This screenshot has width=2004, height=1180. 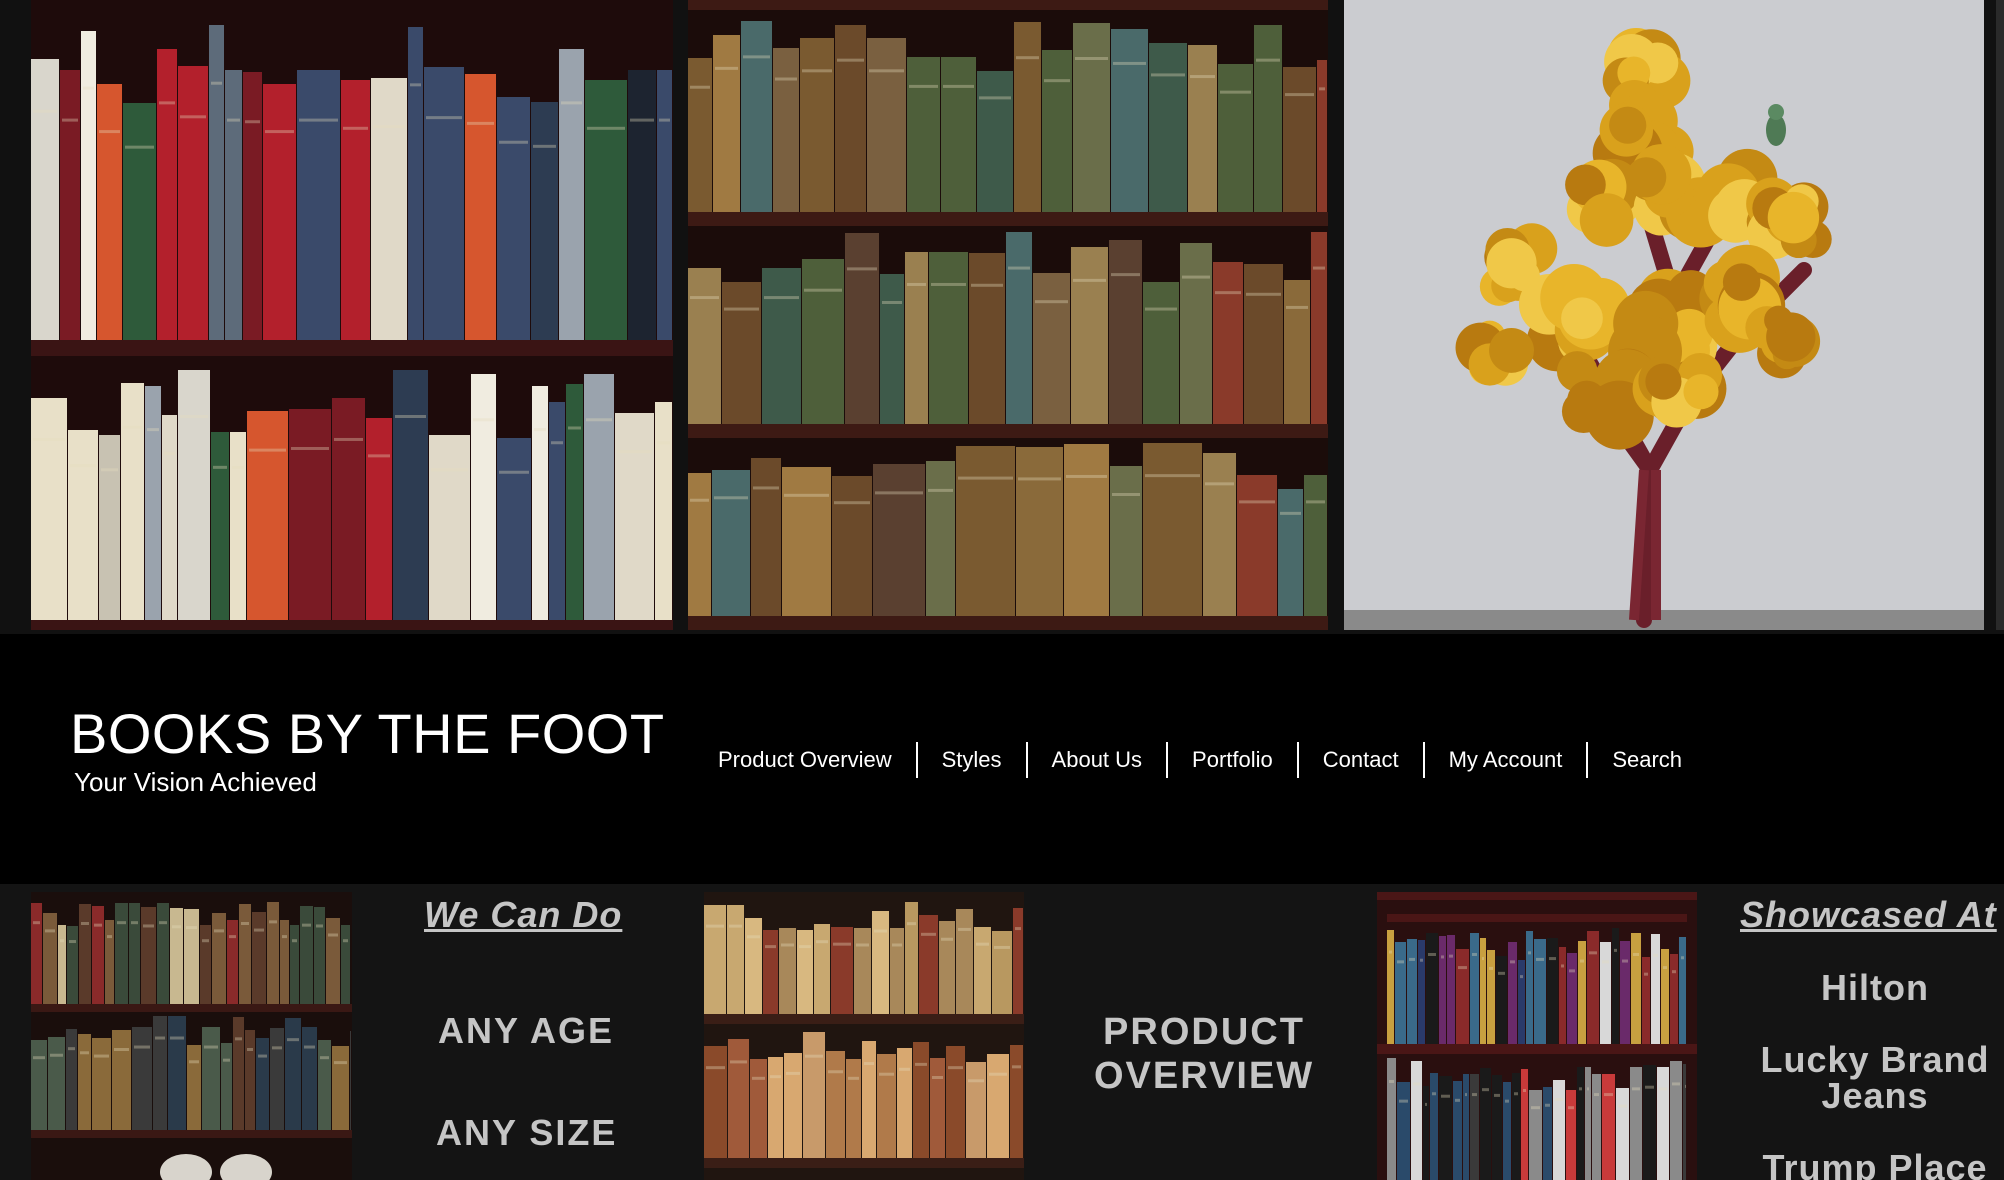 What do you see at coordinates (367, 734) in the screenshot?
I see `site-logo-title: BOOKS BY THE FOOT` at bounding box center [367, 734].